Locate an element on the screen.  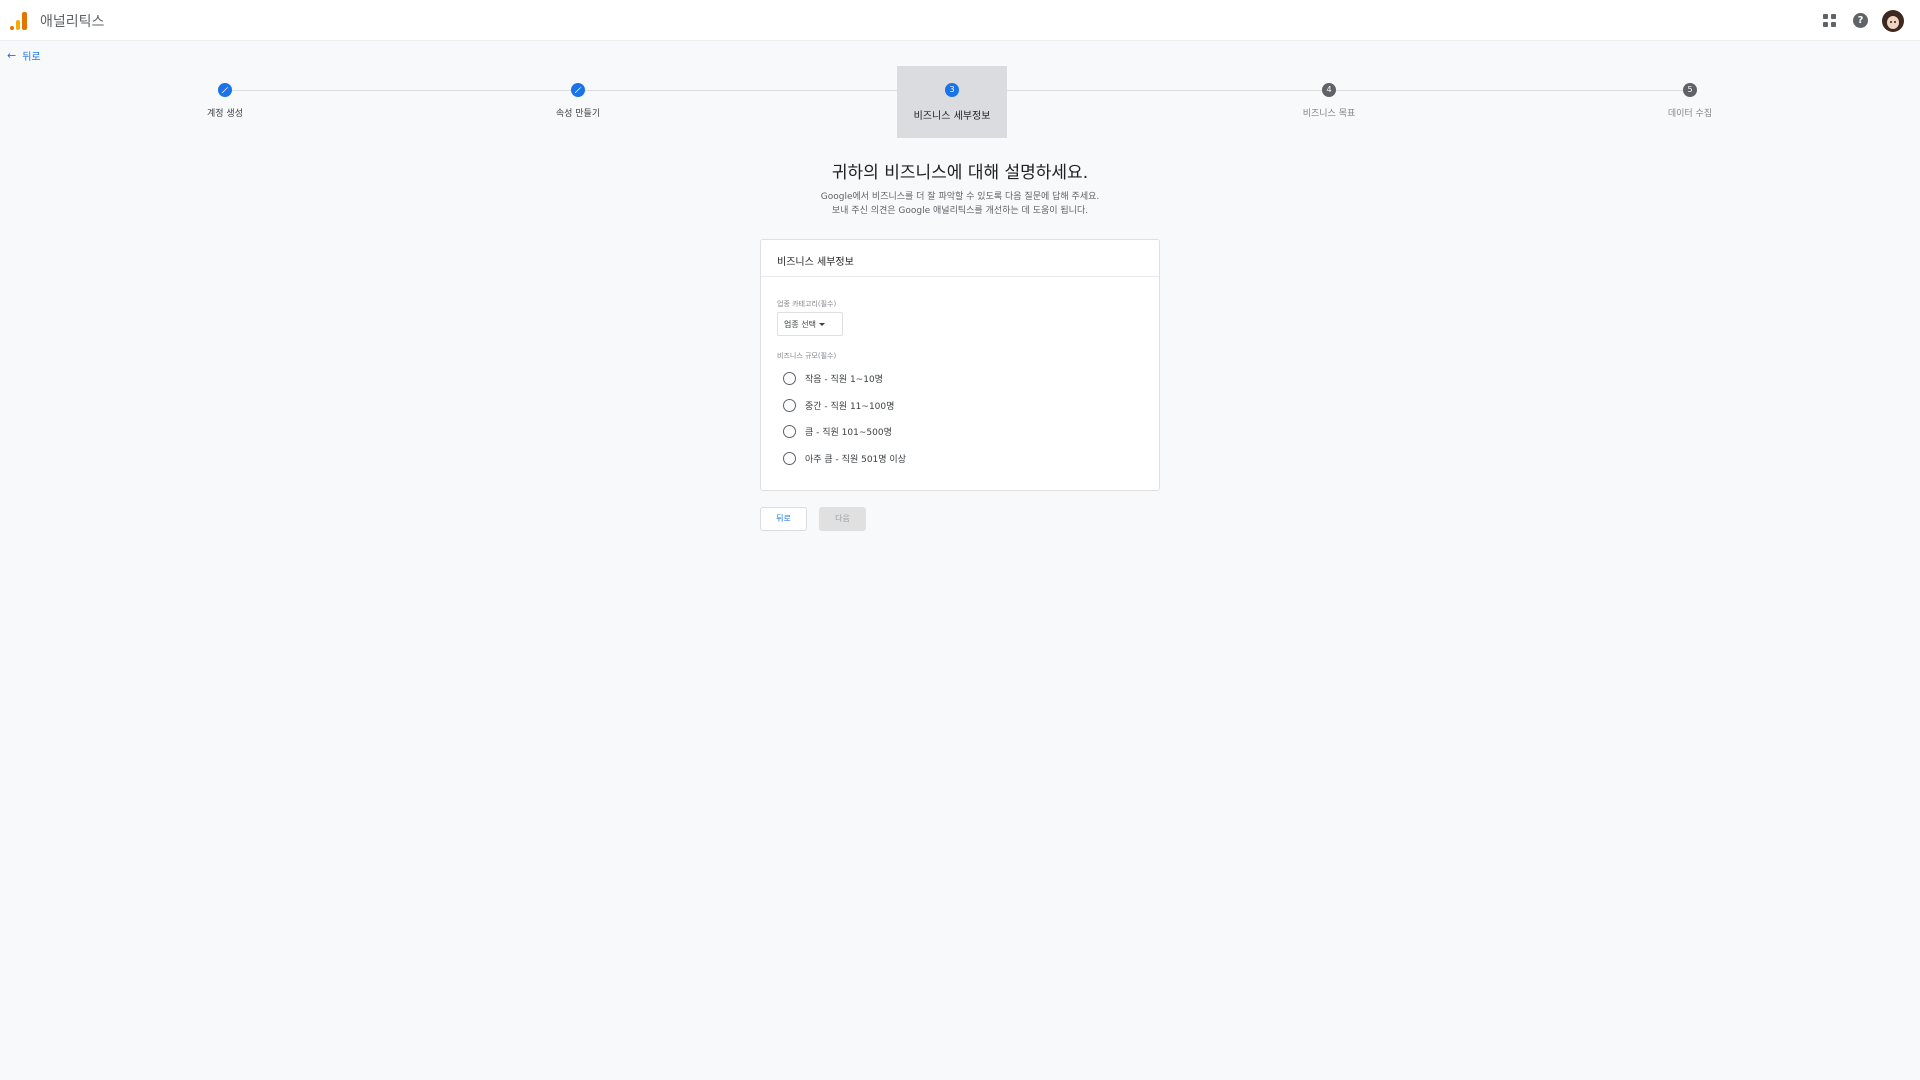
app-title: 애널리틱스 is located at coordinates (72, 22).